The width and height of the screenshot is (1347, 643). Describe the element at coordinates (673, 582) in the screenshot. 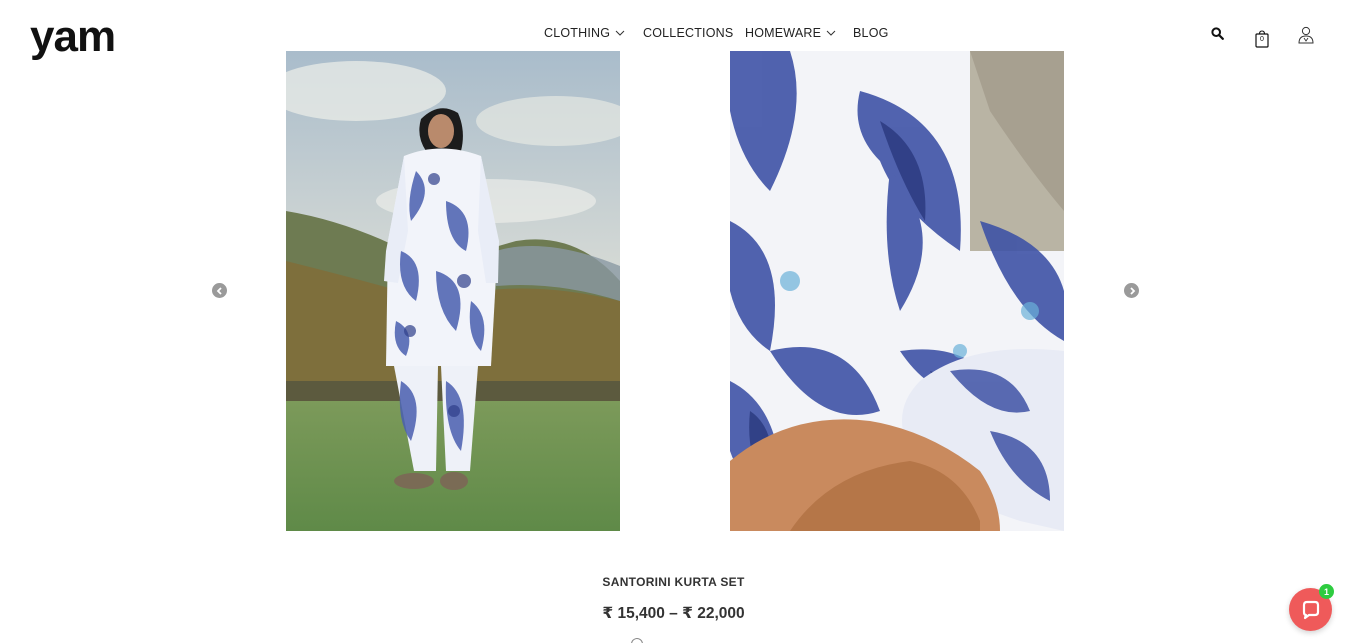

I see `product-title: SANTORINI KURTA SET` at that location.